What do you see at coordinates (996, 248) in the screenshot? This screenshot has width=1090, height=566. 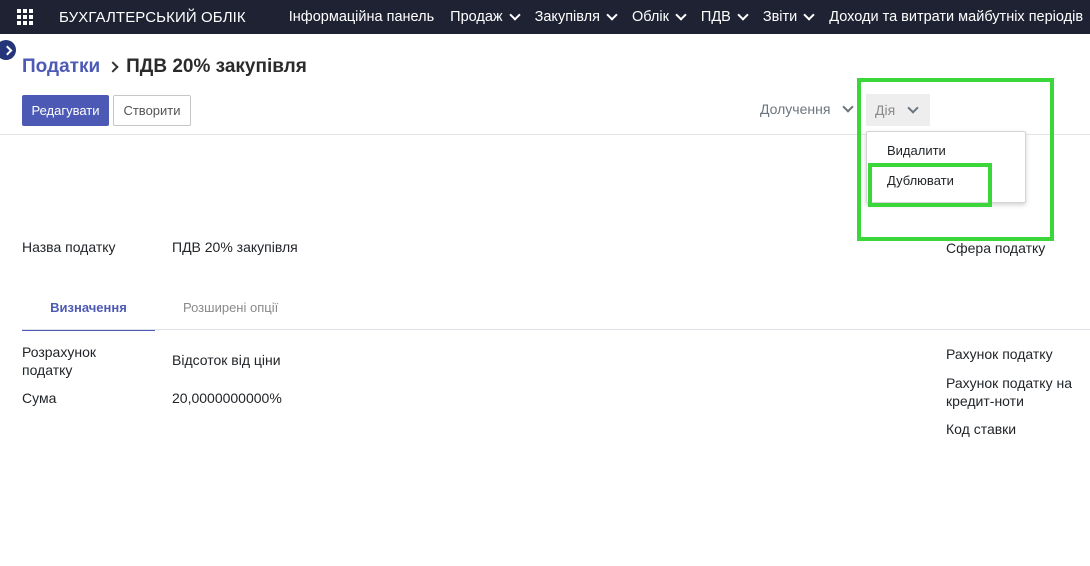 I see `tax-scope-label: Сфера податку` at bounding box center [996, 248].